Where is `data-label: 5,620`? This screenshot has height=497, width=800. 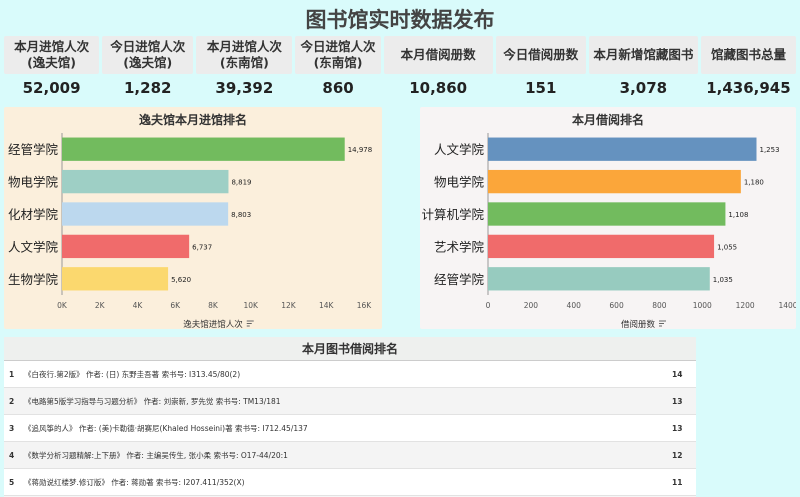
data-label: 5,620 is located at coordinates (181, 280).